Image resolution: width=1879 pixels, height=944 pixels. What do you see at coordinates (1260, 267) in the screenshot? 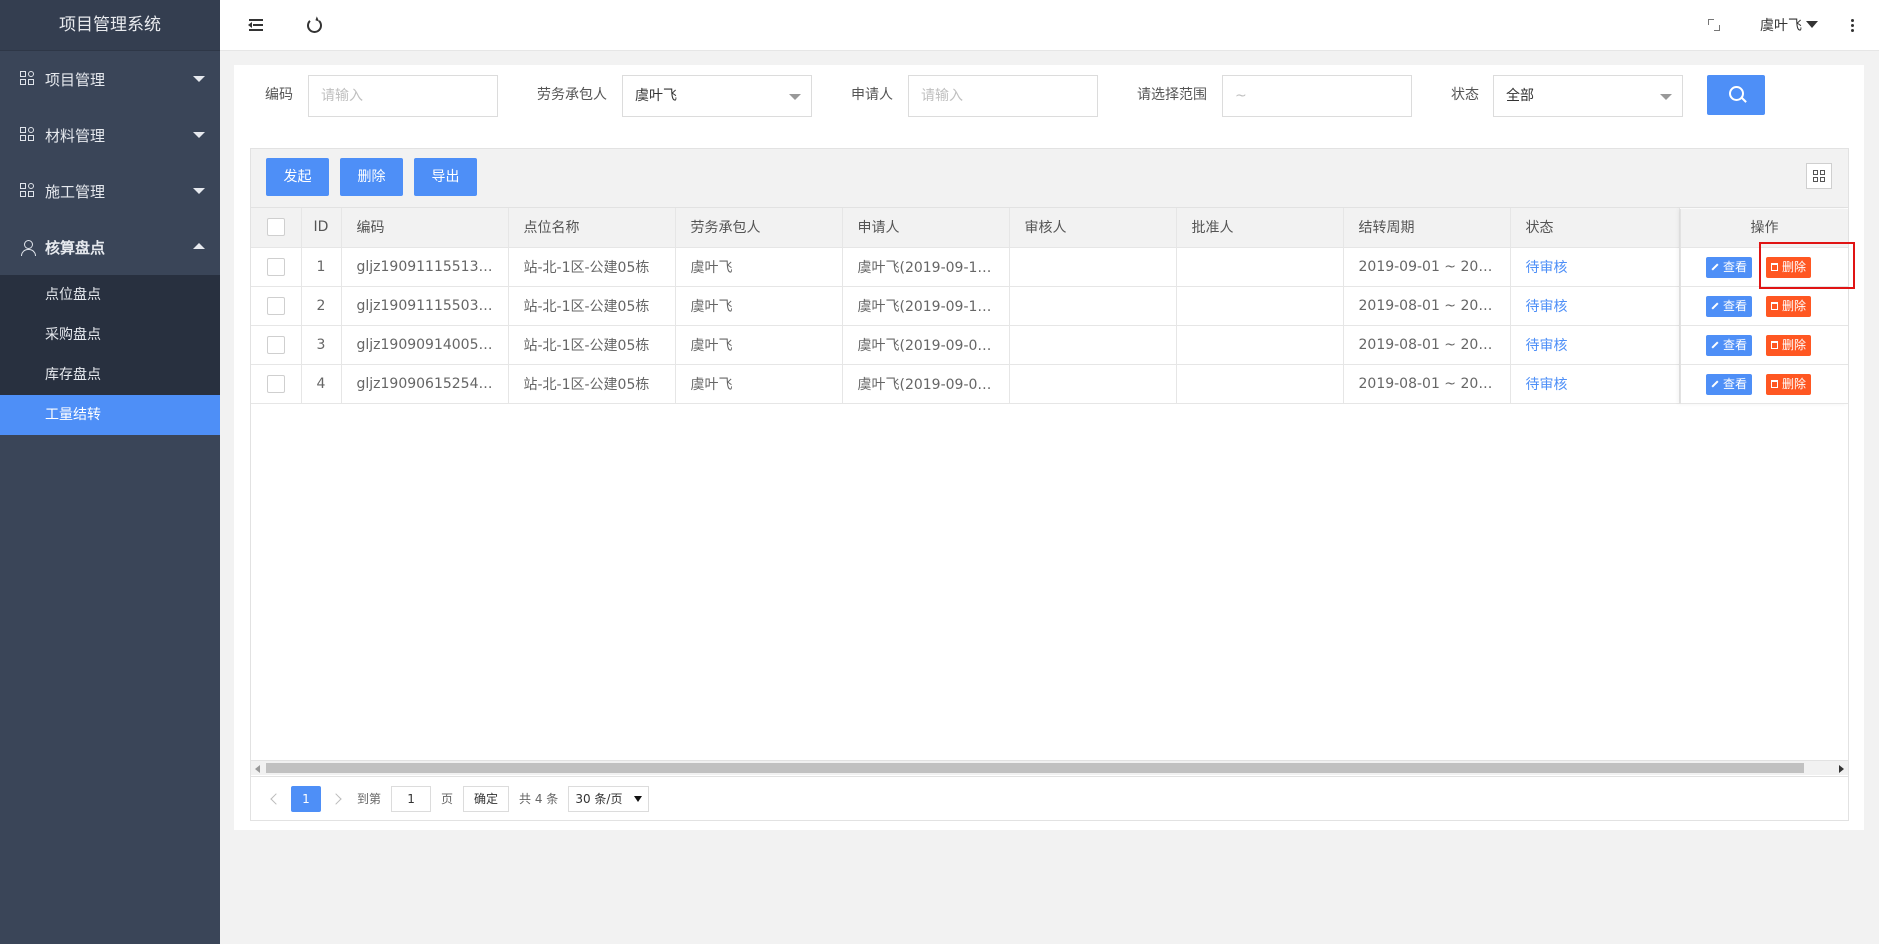
I see `cell-approver` at bounding box center [1260, 267].